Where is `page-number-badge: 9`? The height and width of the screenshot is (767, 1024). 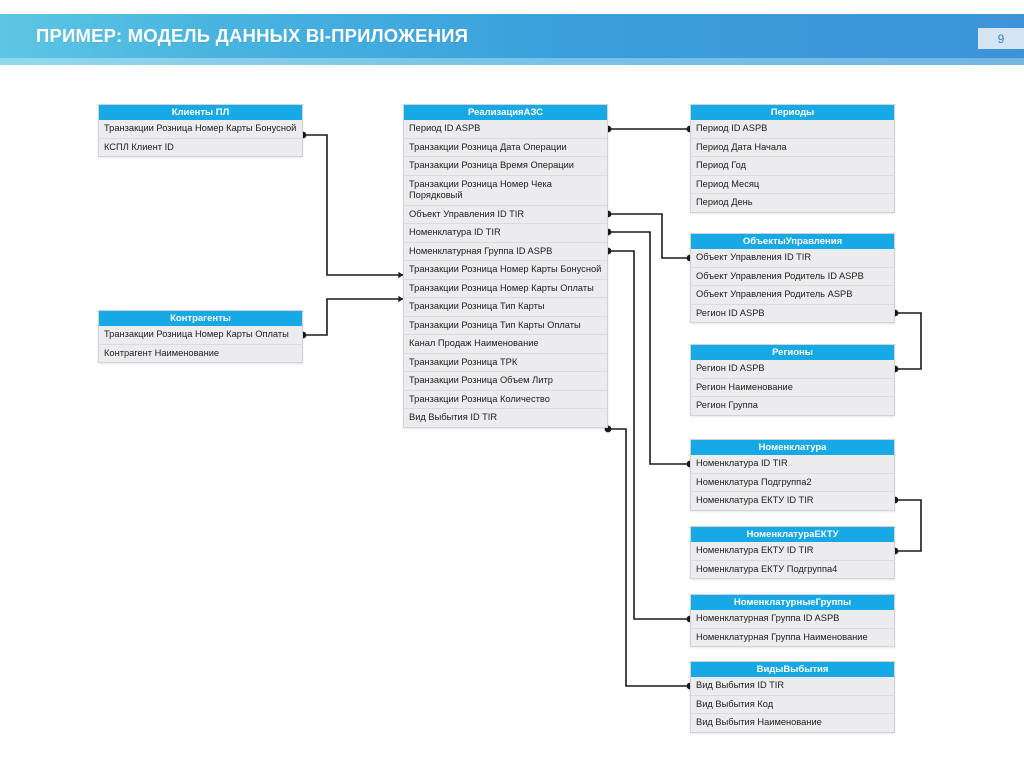
page-number-badge: 9 is located at coordinates (1001, 38).